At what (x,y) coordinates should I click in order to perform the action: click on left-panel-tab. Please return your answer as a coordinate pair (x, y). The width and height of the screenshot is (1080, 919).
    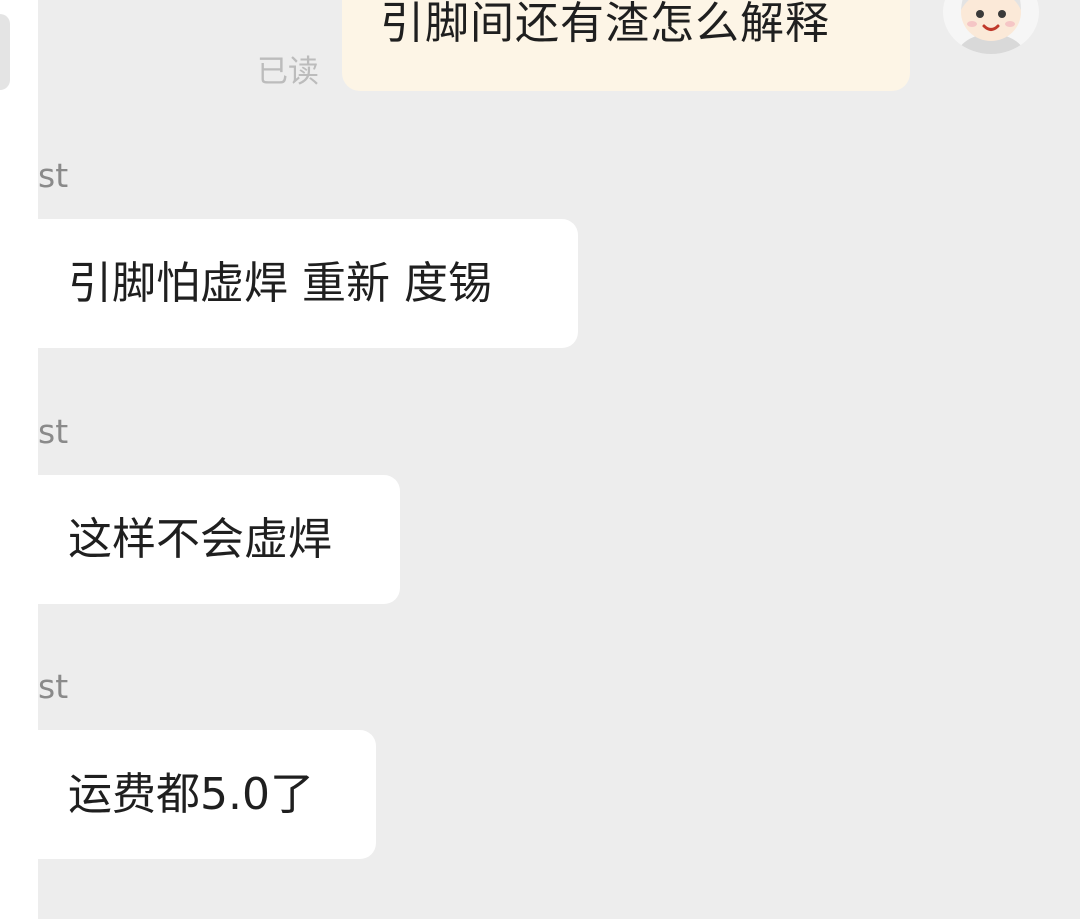
    Looking at the image, I should click on (5, 52).